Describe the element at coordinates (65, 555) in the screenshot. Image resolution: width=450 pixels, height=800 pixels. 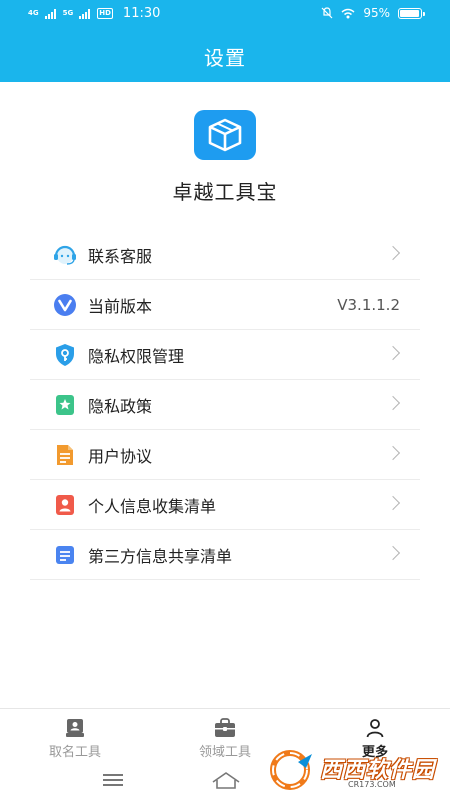
I see `list-icon` at that location.